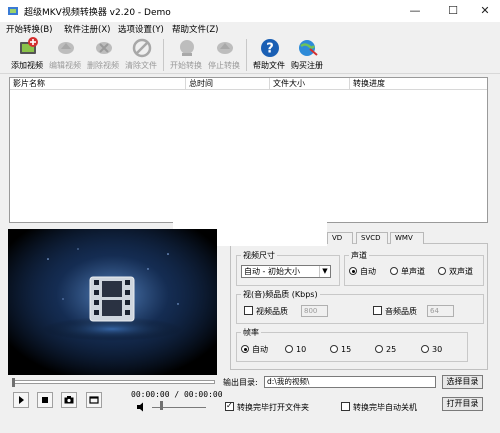 The width and height of the screenshot is (500, 433). What do you see at coordinates (13, 382) in the screenshot?
I see `seek-handle` at bounding box center [13, 382].